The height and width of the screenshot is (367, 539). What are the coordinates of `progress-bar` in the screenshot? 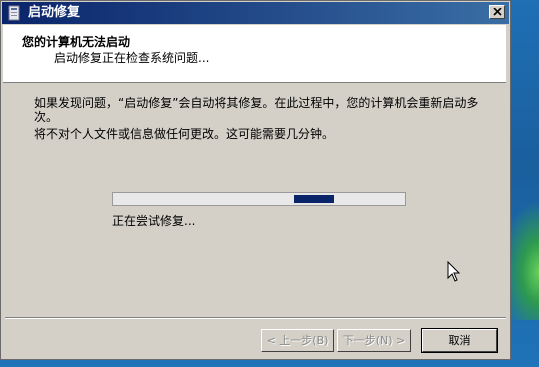 It's located at (259, 199).